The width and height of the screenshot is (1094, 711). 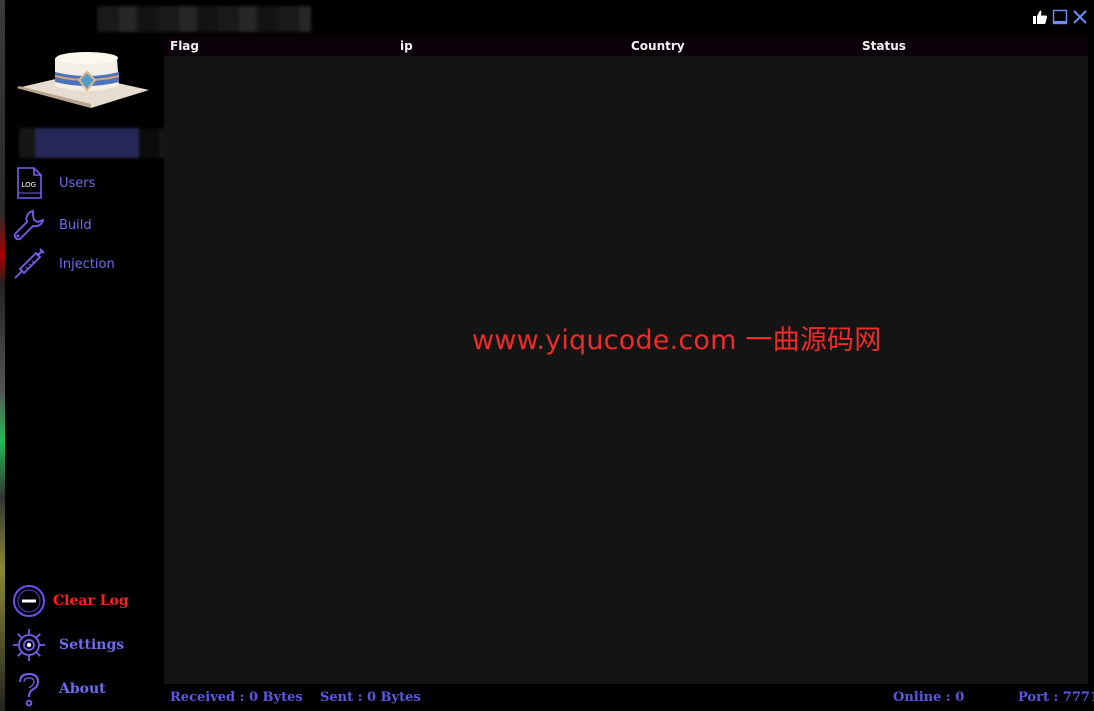 I want to click on svg-text: LOG, so click(x=29, y=185).